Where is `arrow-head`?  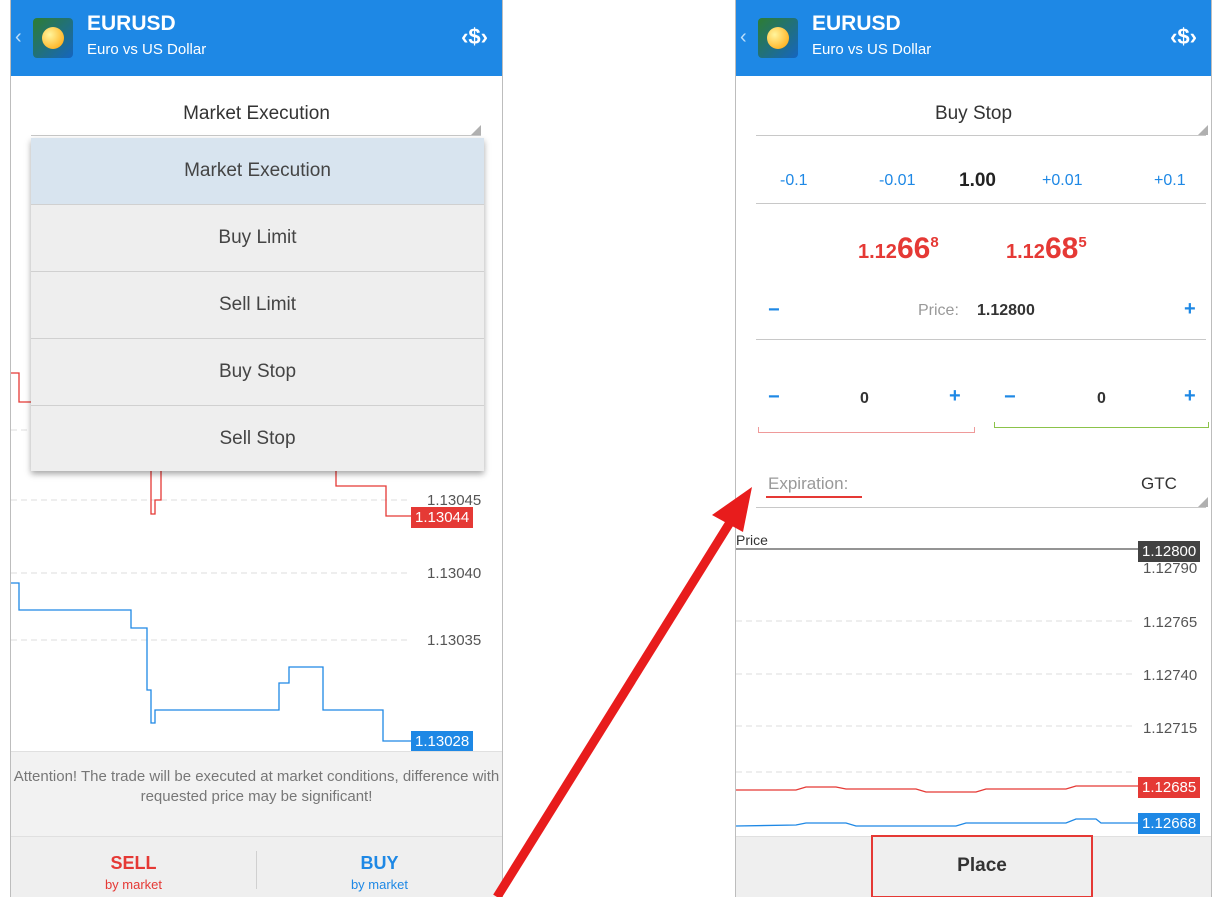 arrow-head is located at coordinates (732, 509).